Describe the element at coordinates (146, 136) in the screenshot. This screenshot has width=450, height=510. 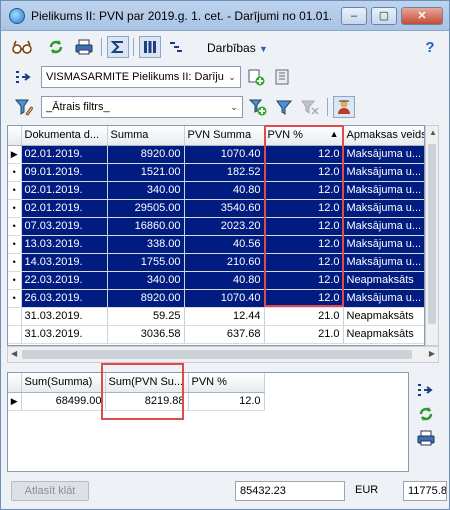
I see `column-header-summa: Summa` at that location.